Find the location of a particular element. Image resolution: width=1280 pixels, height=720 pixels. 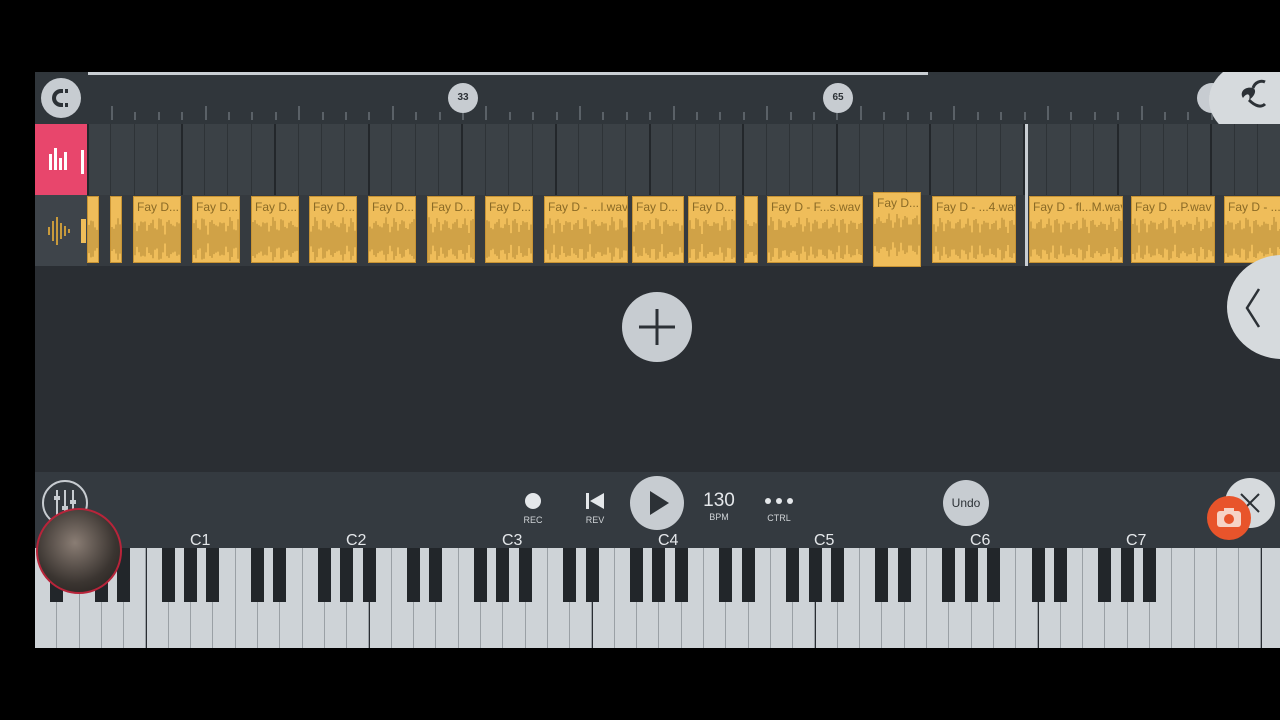

audio-clip: Fay D - ...2 is located at coordinates (1252, 229).